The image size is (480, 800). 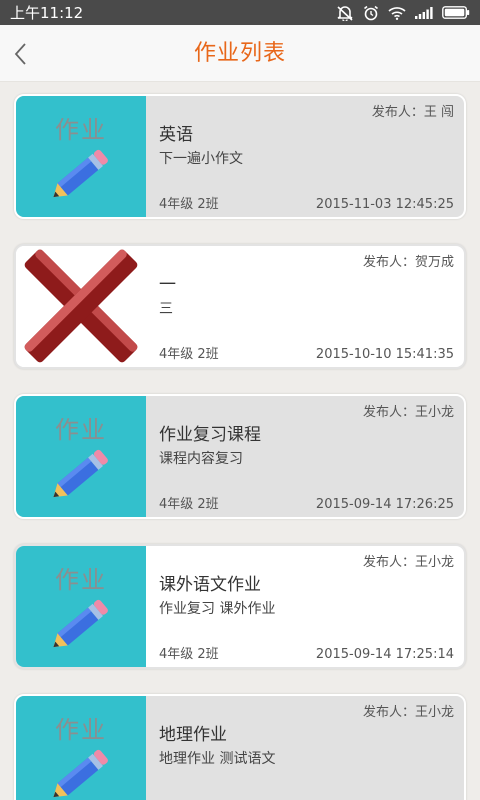 I want to click on item-timestamp: 2015-11-03 12:45:25, so click(x=384, y=204).